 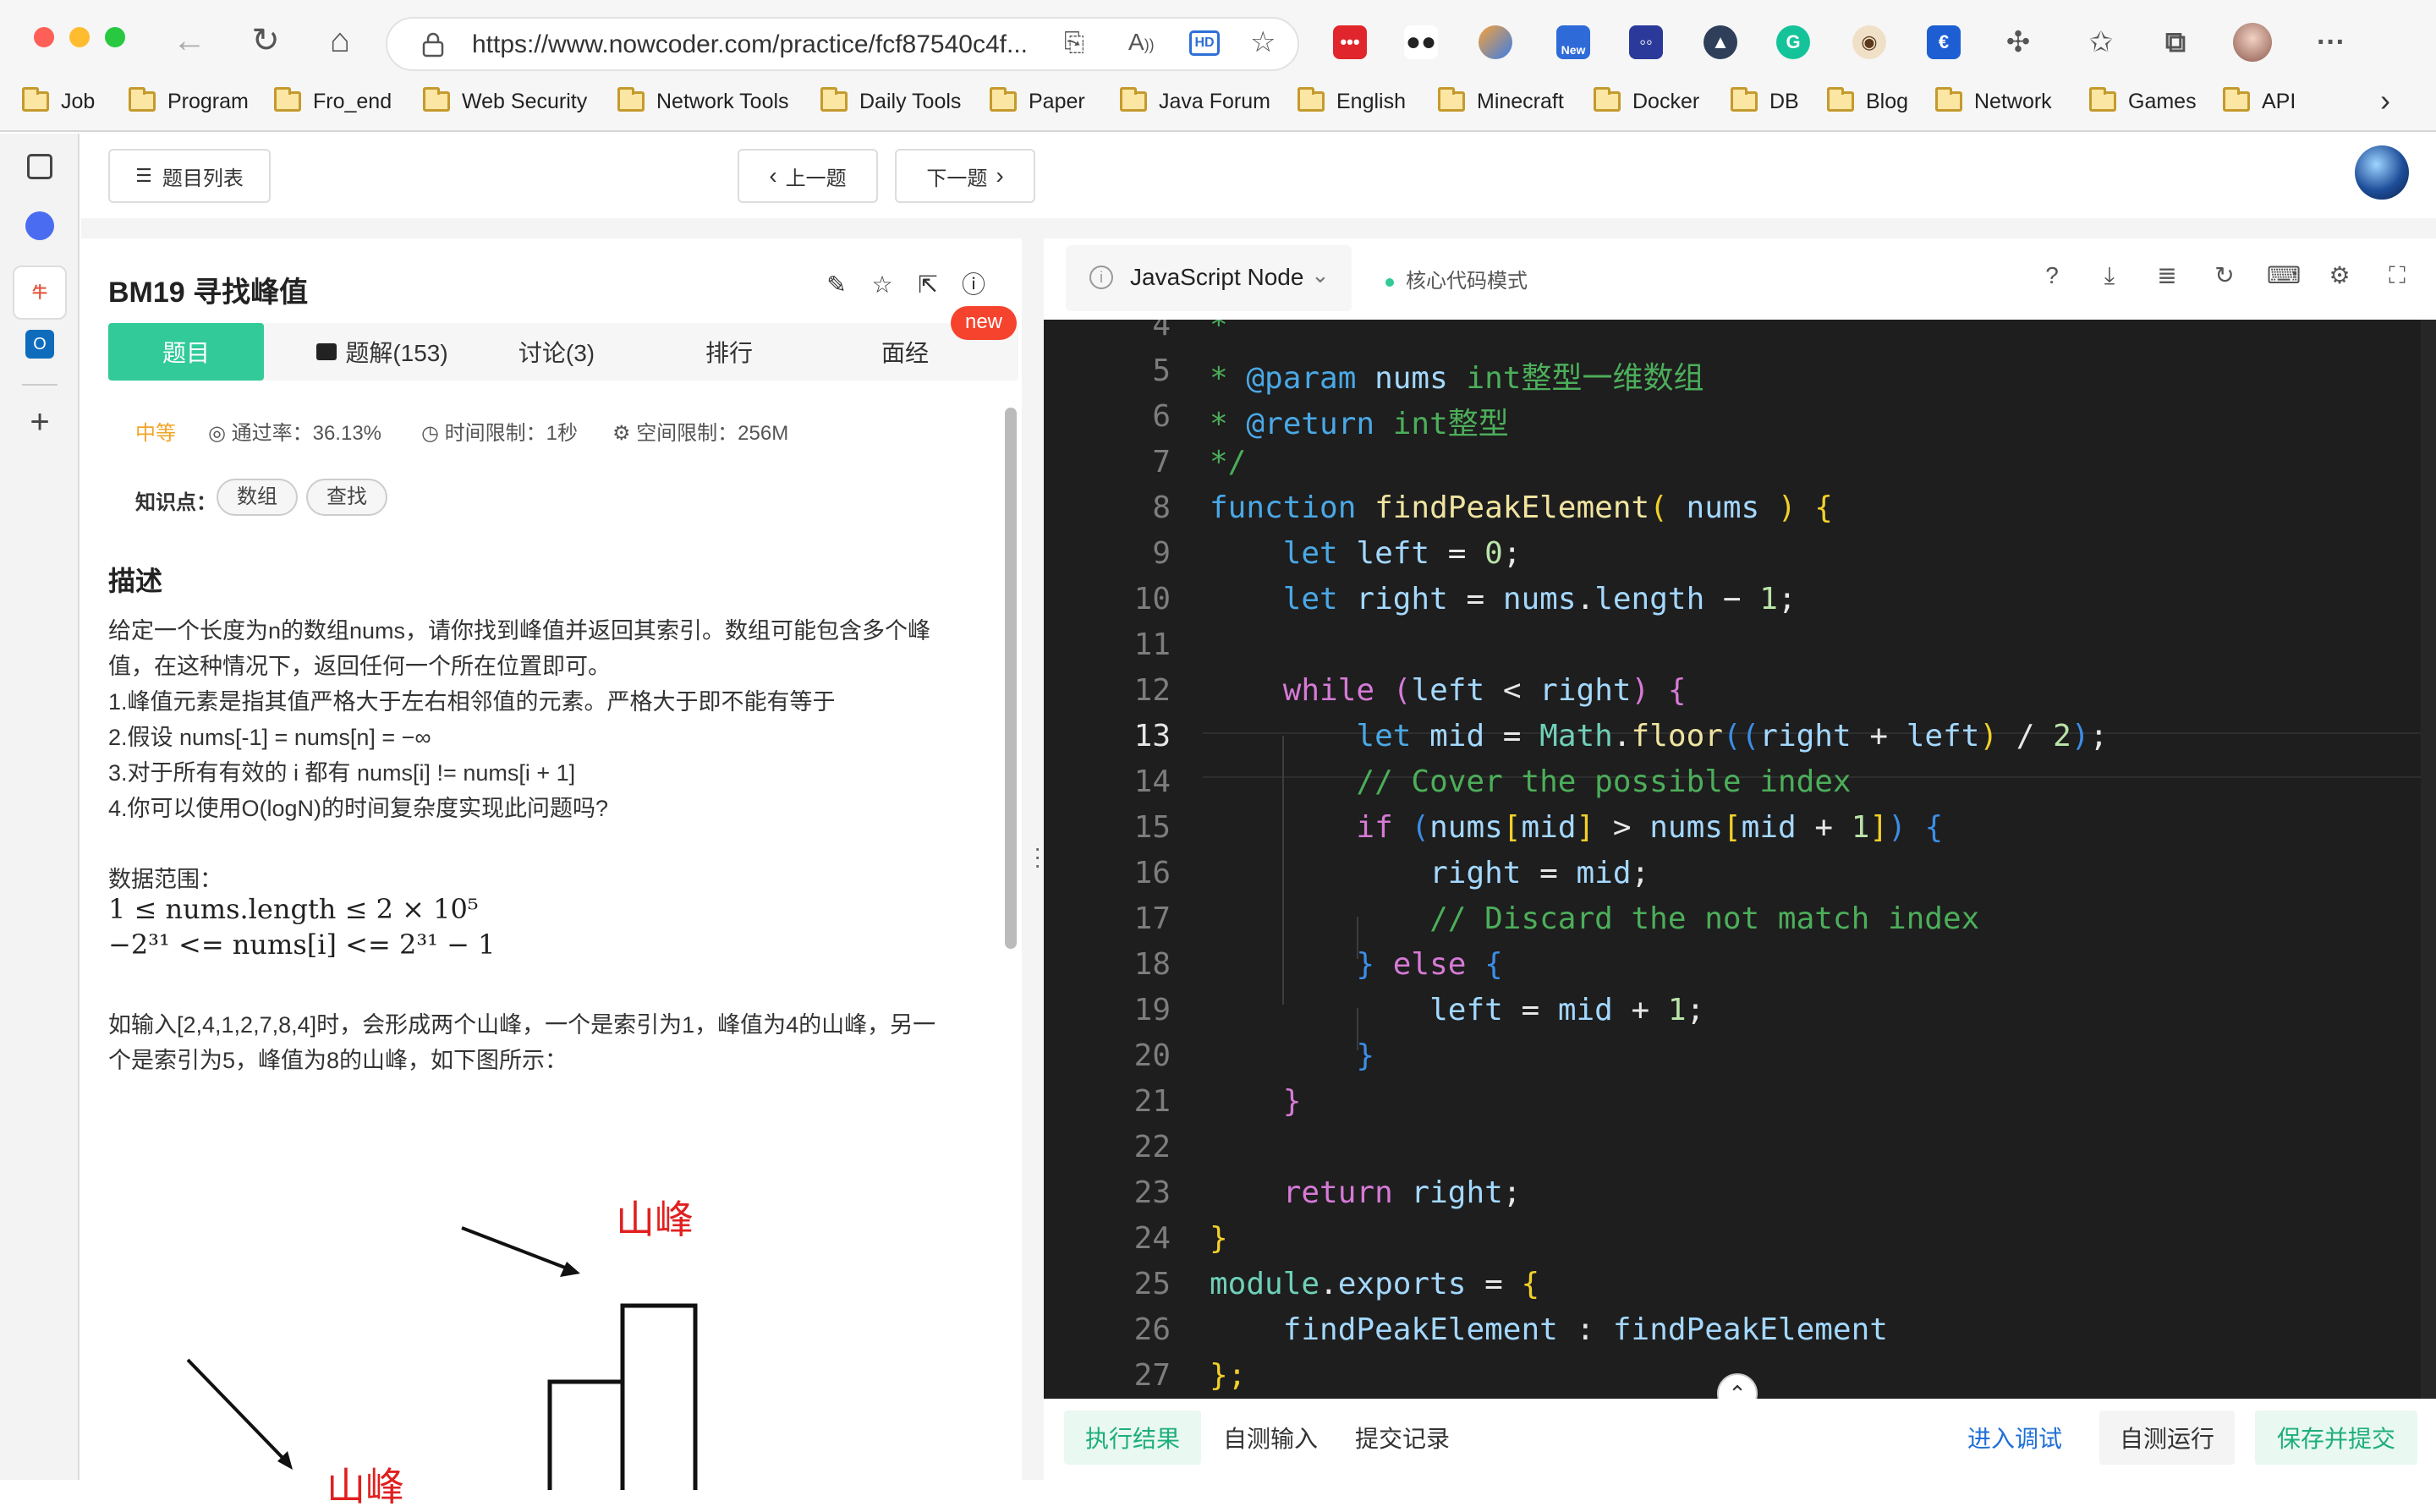 What do you see at coordinates (2052, 275) in the screenshot?
I see `help-icon: ?` at bounding box center [2052, 275].